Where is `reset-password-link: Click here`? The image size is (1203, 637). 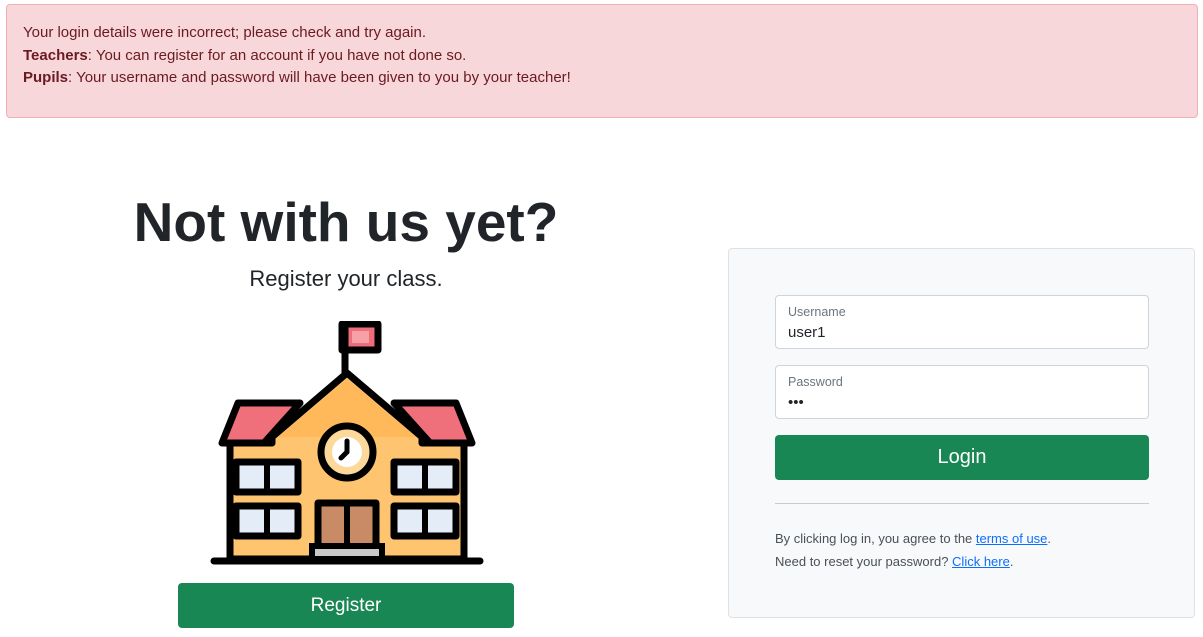 reset-password-link: Click here is located at coordinates (981, 561).